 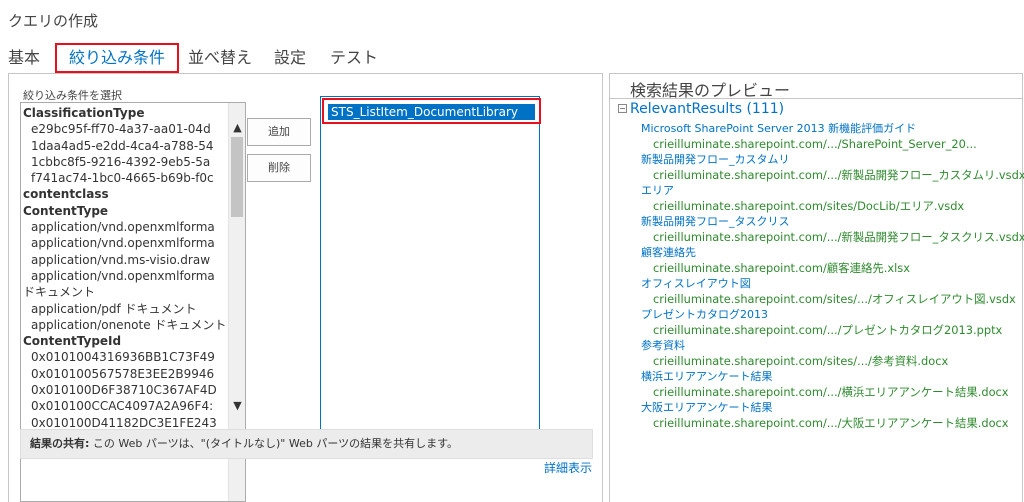 What do you see at coordinates (279, 168) in the screenshot?
I see `delete-button: 削除` at bounding box center [279, 168].